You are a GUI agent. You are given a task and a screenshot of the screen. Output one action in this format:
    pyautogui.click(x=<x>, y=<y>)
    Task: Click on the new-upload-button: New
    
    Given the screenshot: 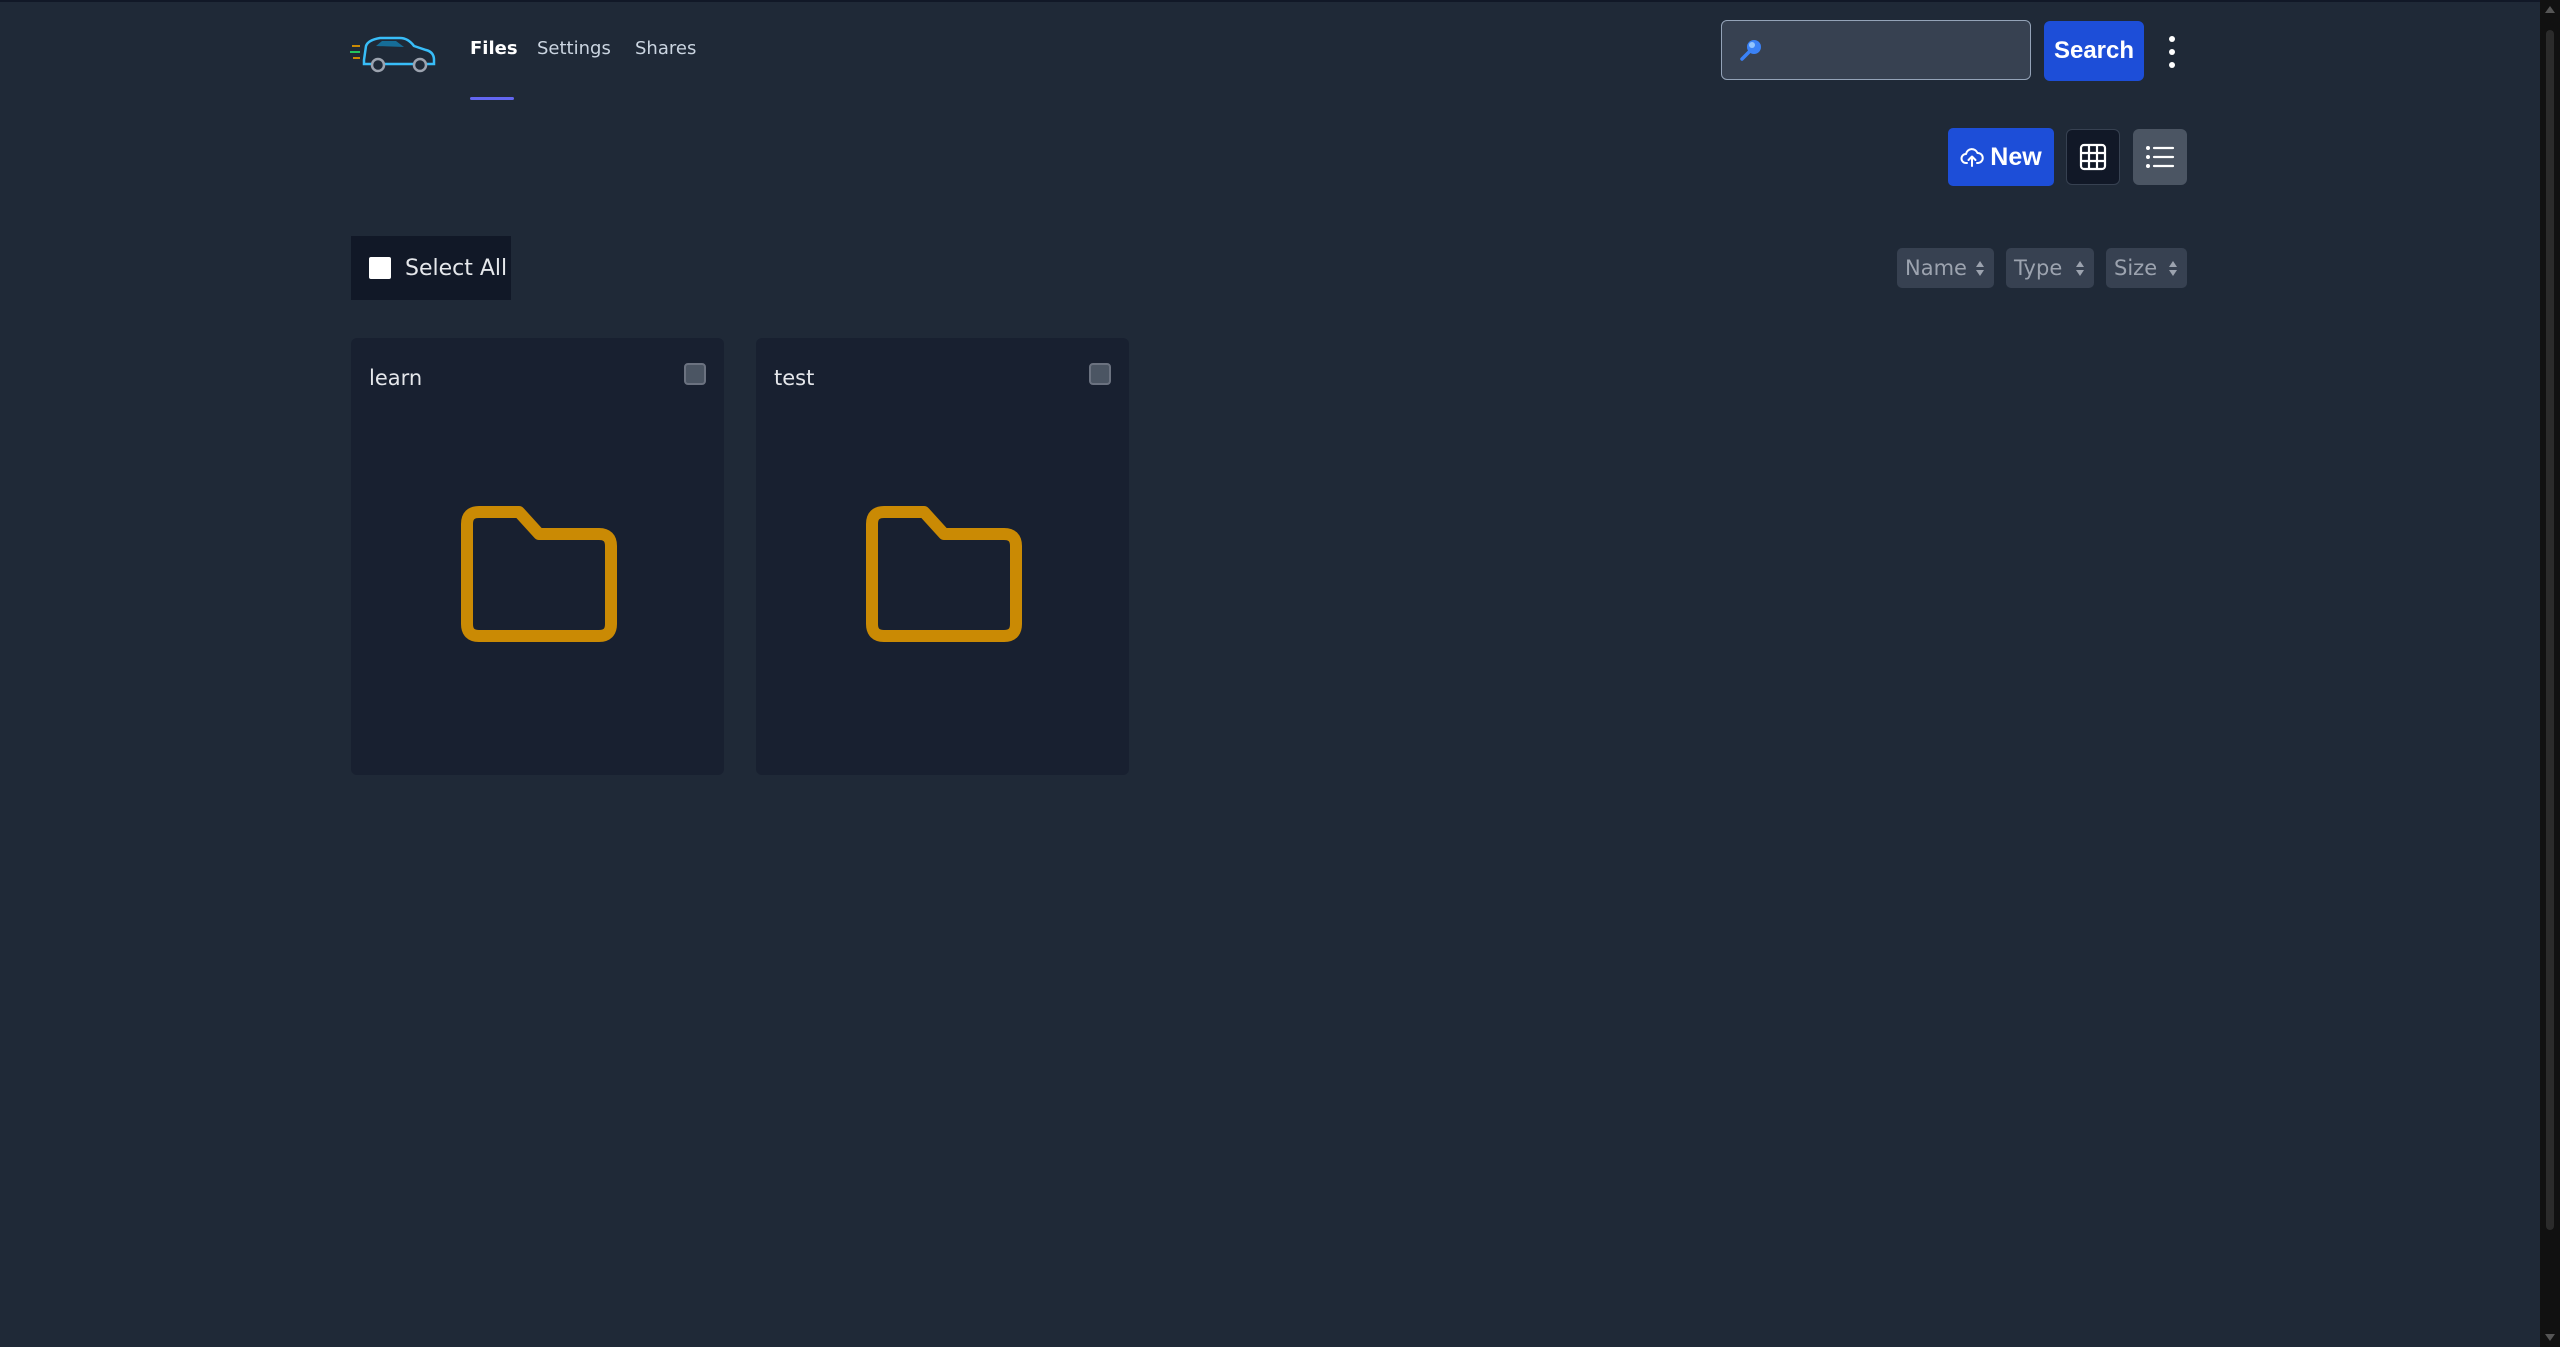 What is the action you would take?
    pyautogui.click(x=2001, y=157)
    